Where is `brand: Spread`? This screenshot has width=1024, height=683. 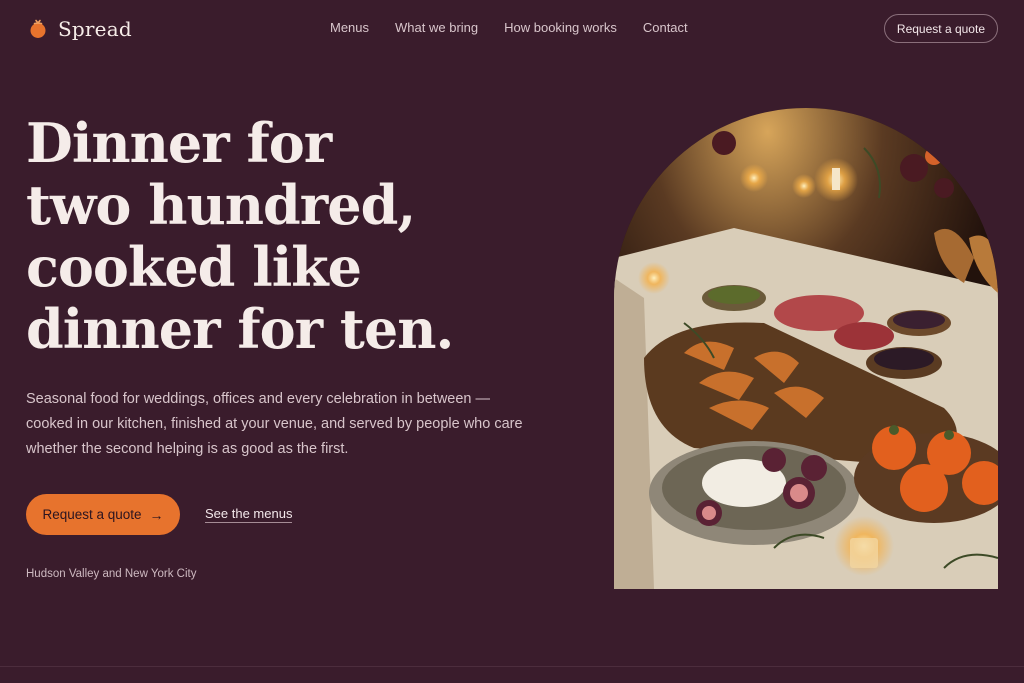 brand: Spread is located at coordinates (80, 29).